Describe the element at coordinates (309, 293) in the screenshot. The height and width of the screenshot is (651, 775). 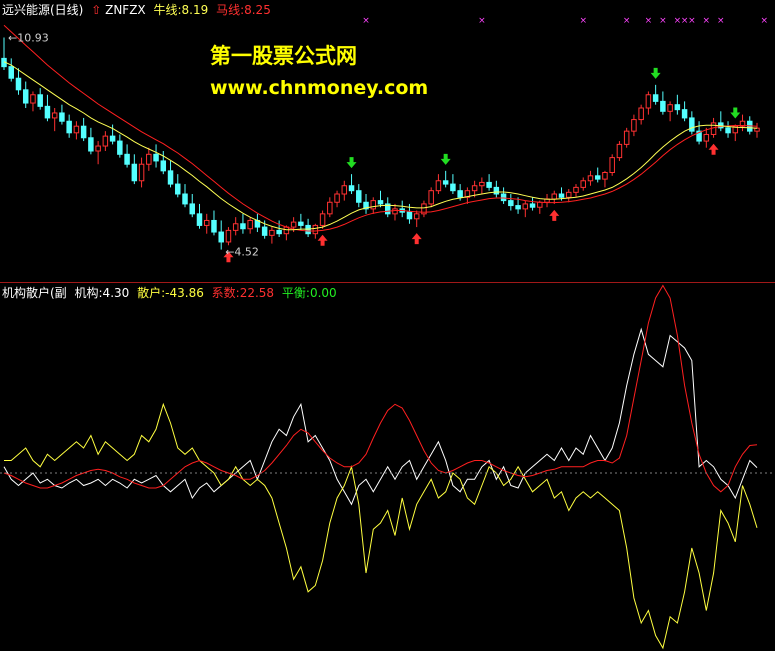
I see `balance-label: 平衡:0.00` at that location.